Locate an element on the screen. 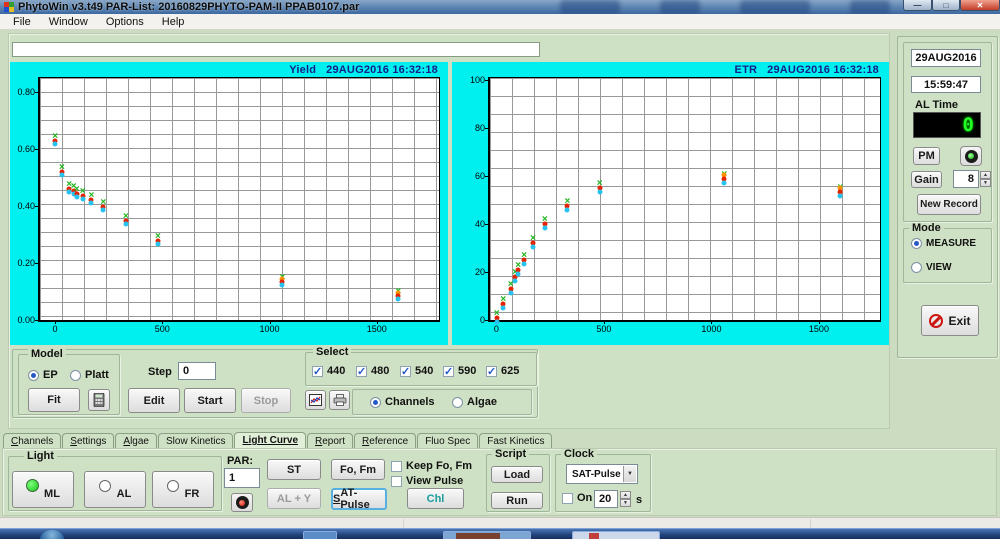 This screenshot has height=539, width=1000. chl-button: Chl is located at coordinates (435, 498).